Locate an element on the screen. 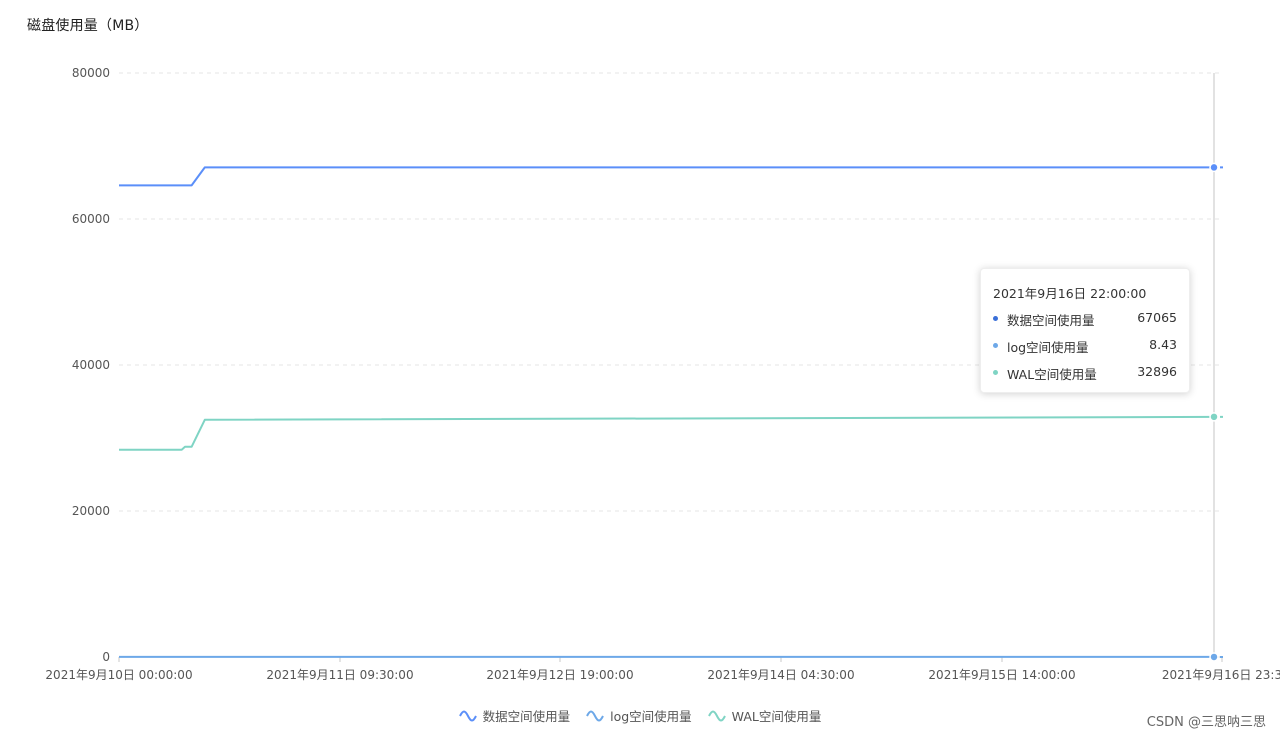 This screenshot has width=1280, height=735. tooltip-row-wal-space: WAL空间使用量 32896 is located at coordinates (1085, 373).